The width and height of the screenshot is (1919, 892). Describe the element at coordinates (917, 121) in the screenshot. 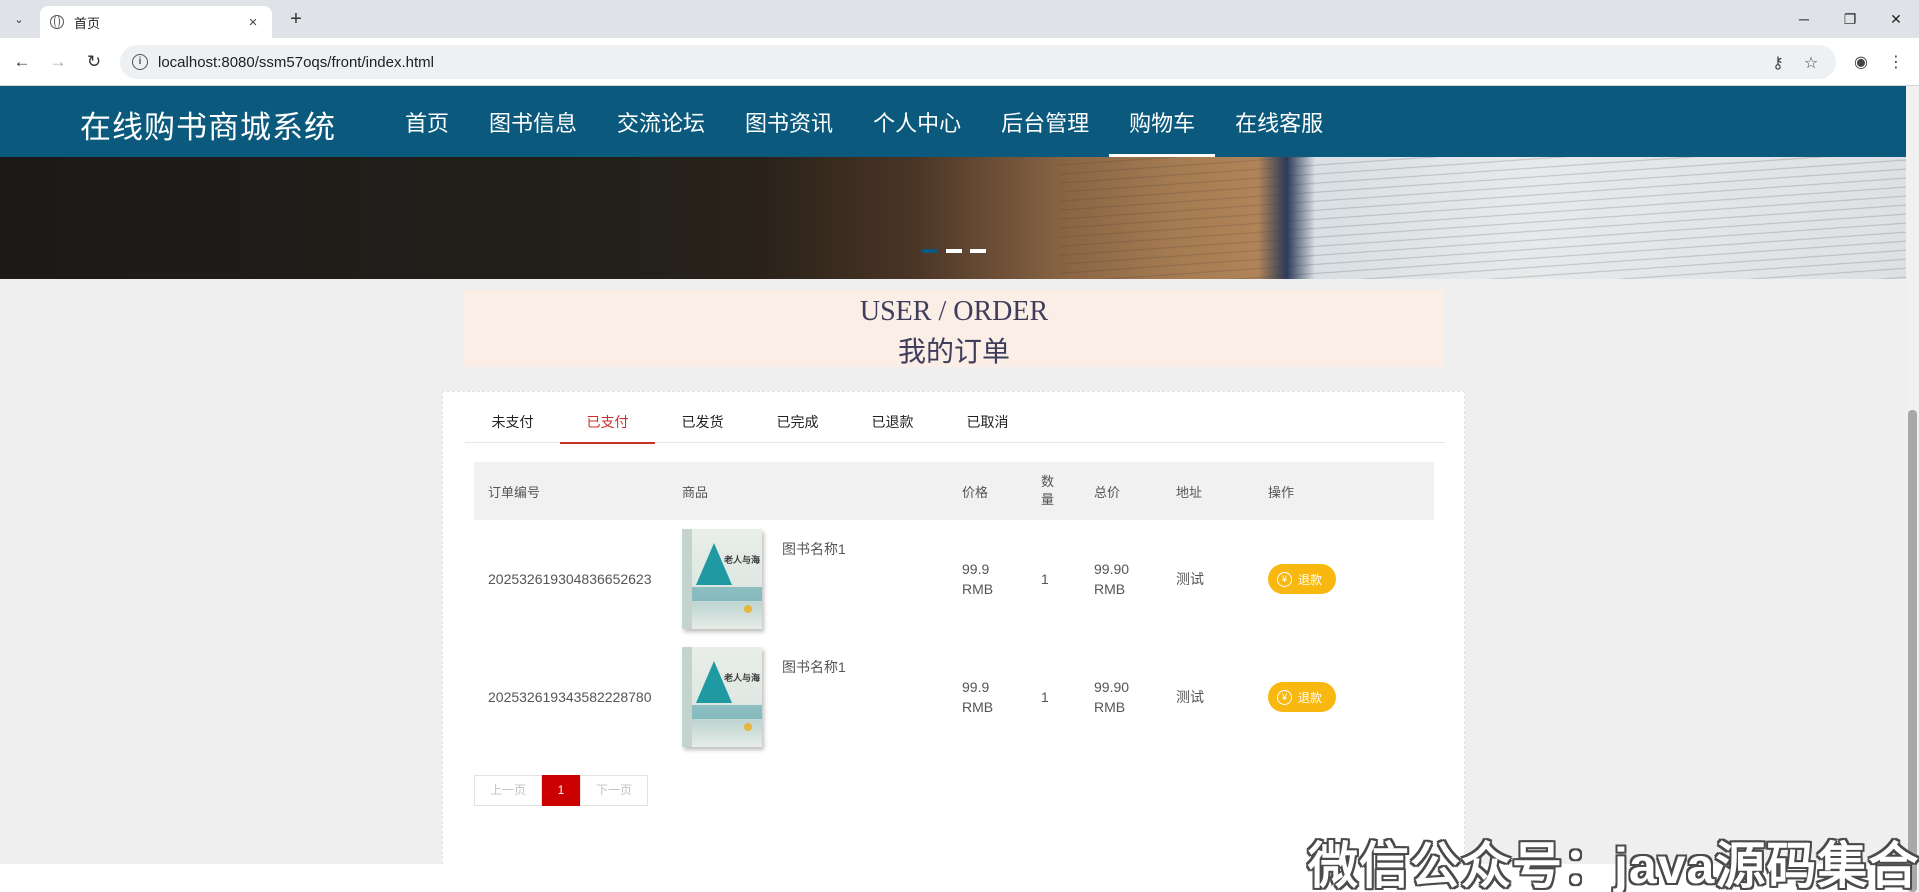

I see `nav-item-personal-center: 个人中心` at that location.